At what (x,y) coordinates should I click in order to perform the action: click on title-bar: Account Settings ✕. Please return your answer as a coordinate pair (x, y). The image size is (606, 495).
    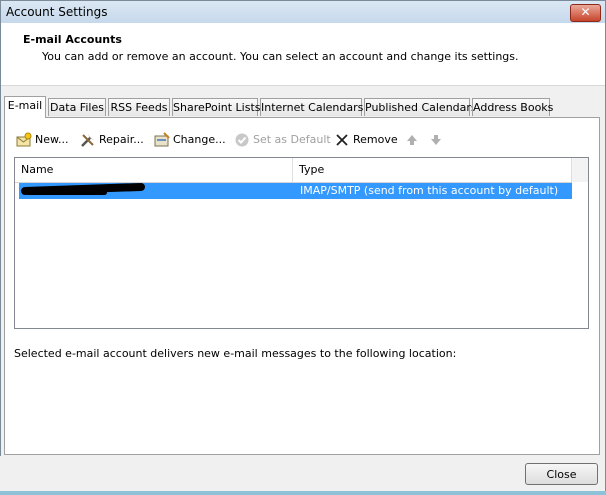
    Looking at the image, I should click on (303, 12).